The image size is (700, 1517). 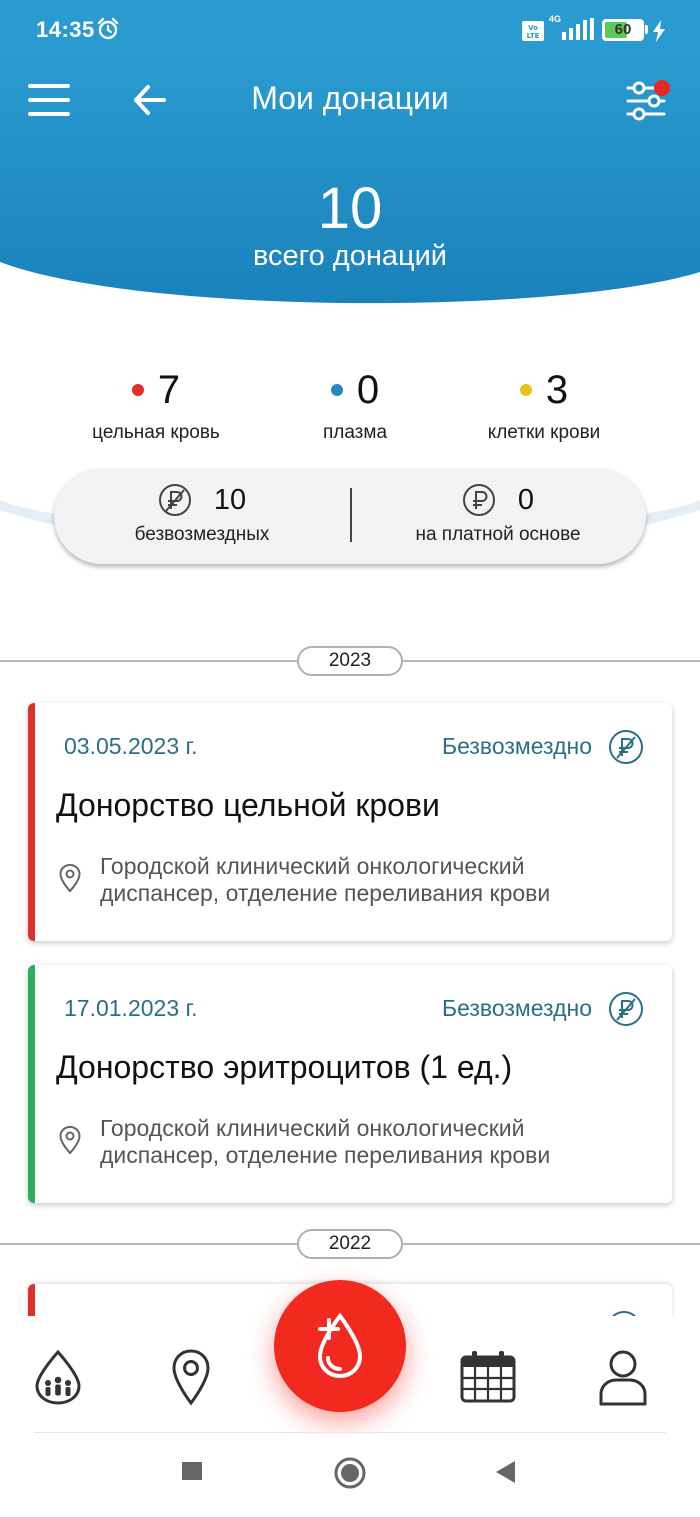 What do you see at coordinates (544, 402) in the screenshot?
I see `type-blood-cells: 3 клетки крови` at bounding box center [544, 402].